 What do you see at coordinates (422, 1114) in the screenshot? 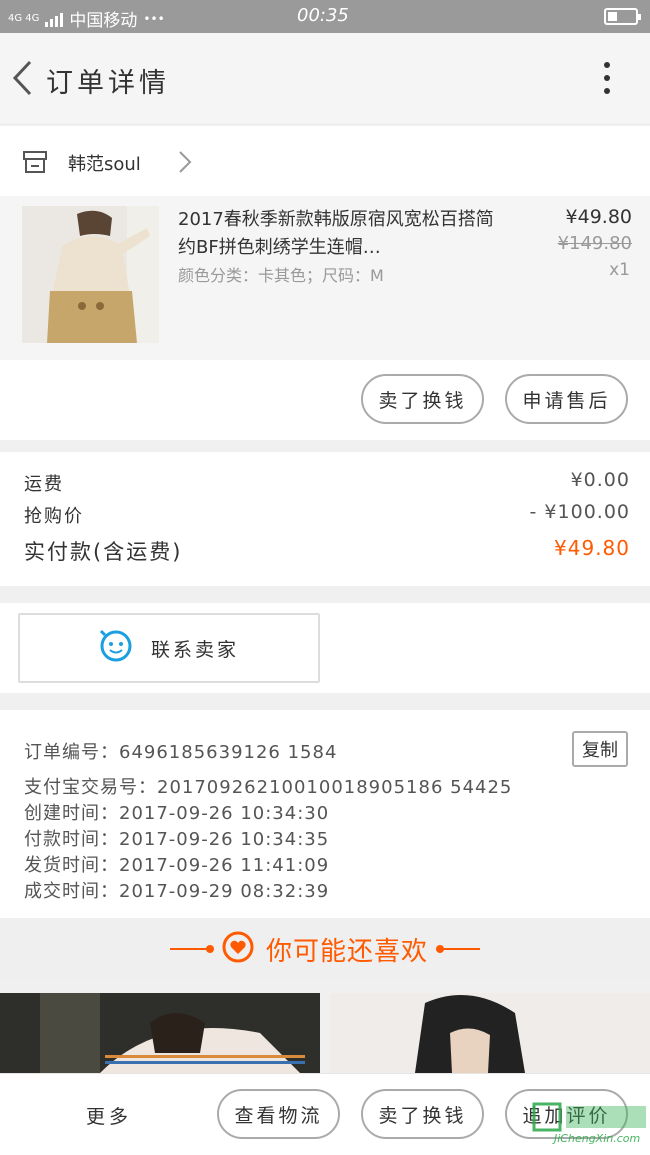
I see `resell-bottom-button: 卖了换钱` at bounding box center [422, 1114].